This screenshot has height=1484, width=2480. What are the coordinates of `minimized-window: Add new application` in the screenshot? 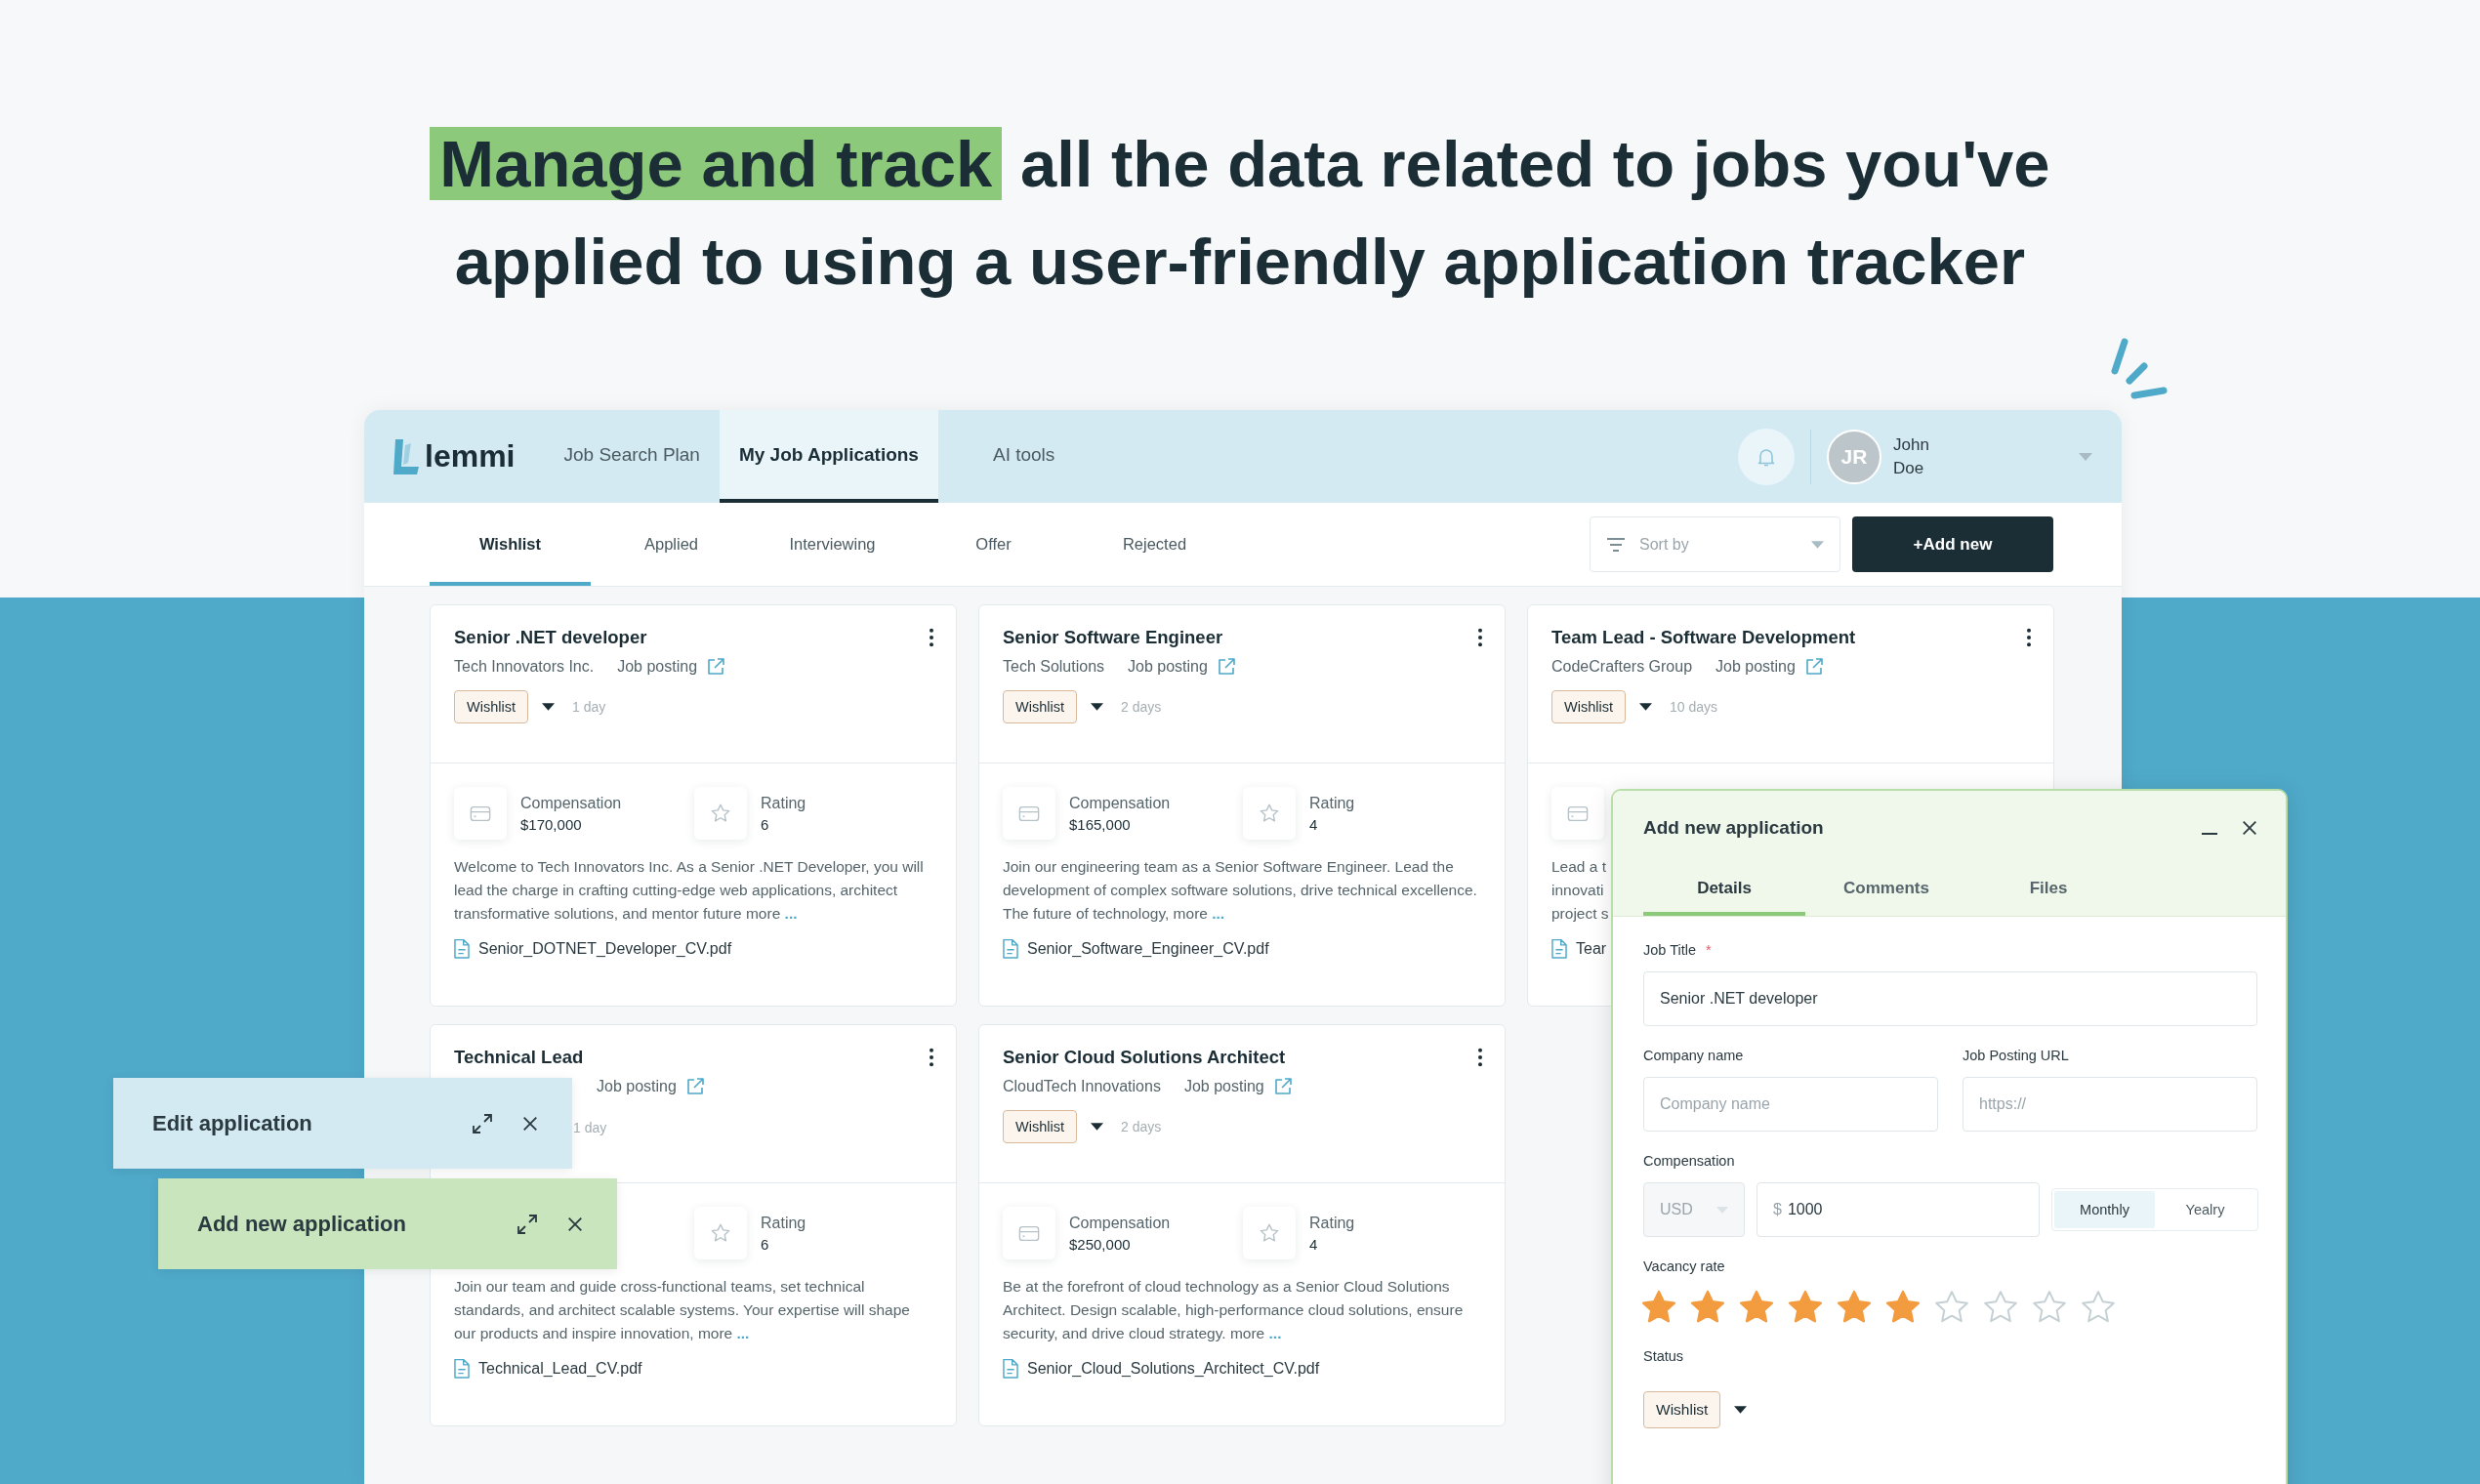 It's located at (387, 1224).